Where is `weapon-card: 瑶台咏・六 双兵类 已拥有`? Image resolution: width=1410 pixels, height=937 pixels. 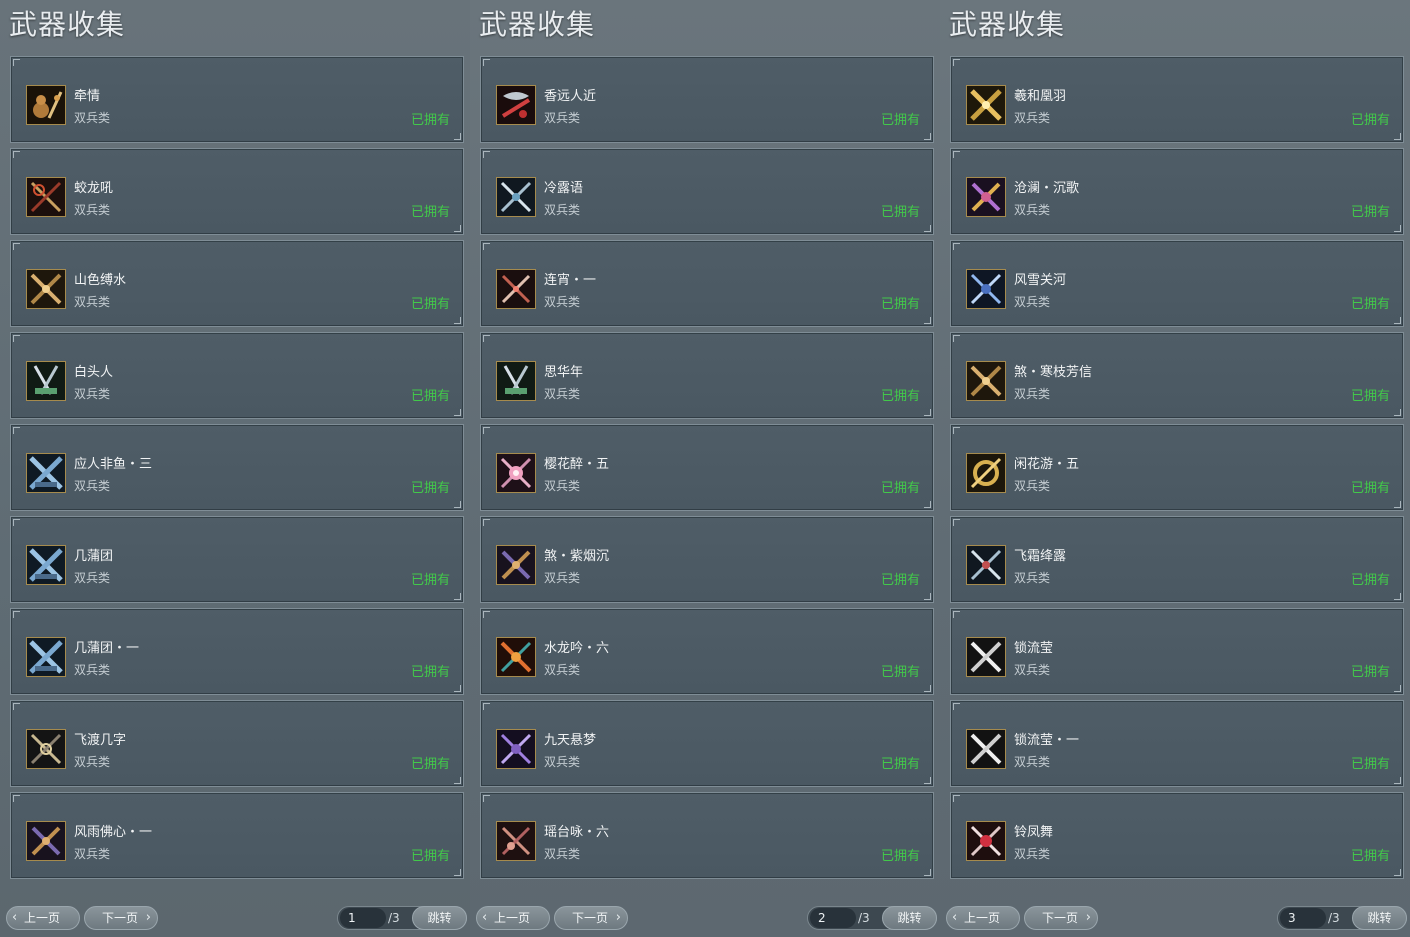 weapon-card: 瑶台咏・六 双兵类 已拥有 is located at coordinates (707, 835).